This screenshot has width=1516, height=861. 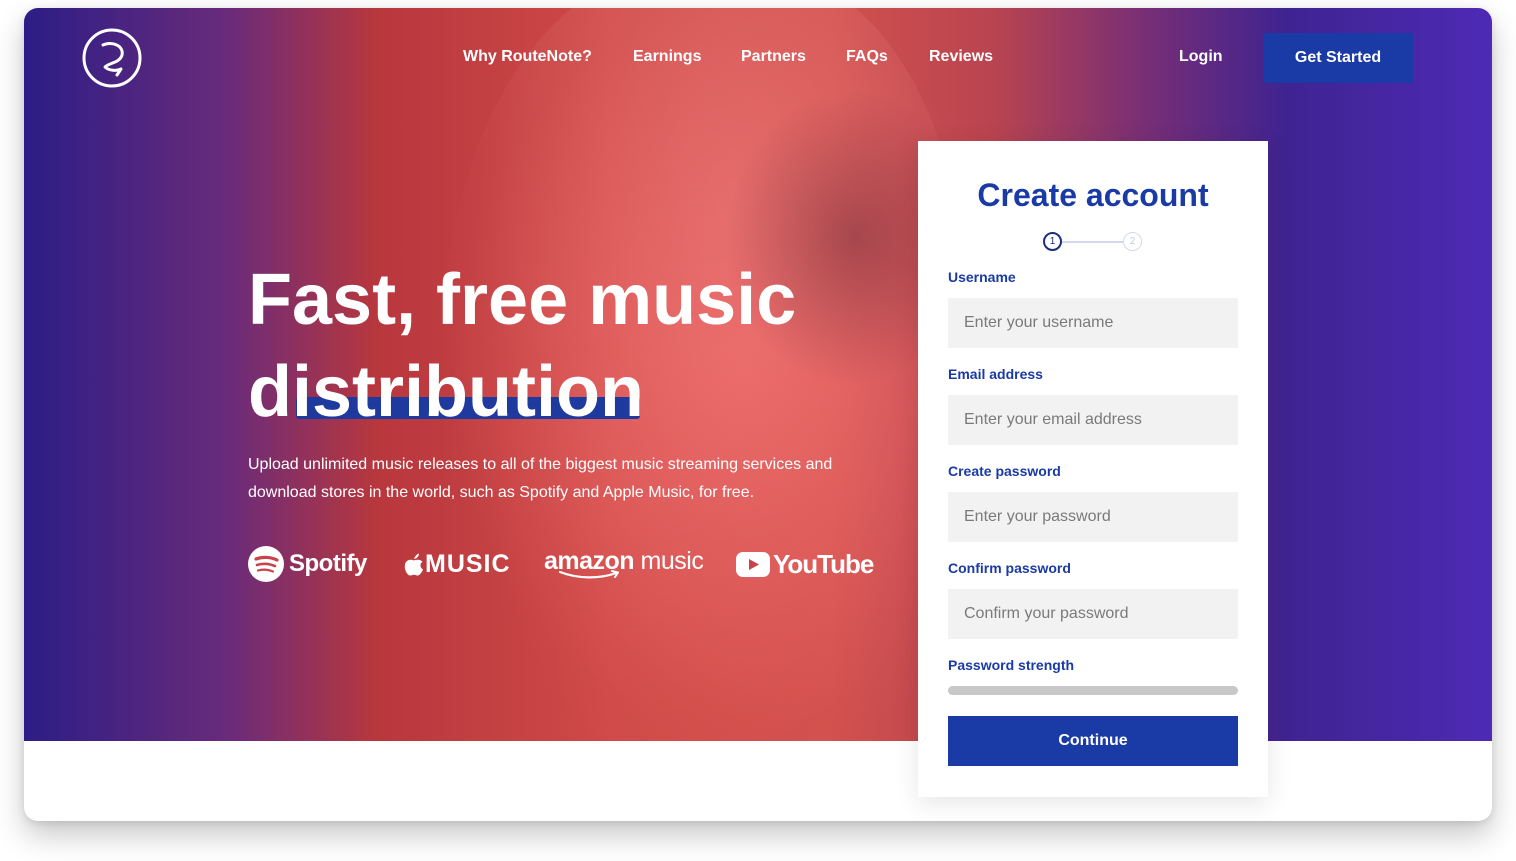 I want to click on apple-music-label: MUSIC, so click(x=468, y=563).